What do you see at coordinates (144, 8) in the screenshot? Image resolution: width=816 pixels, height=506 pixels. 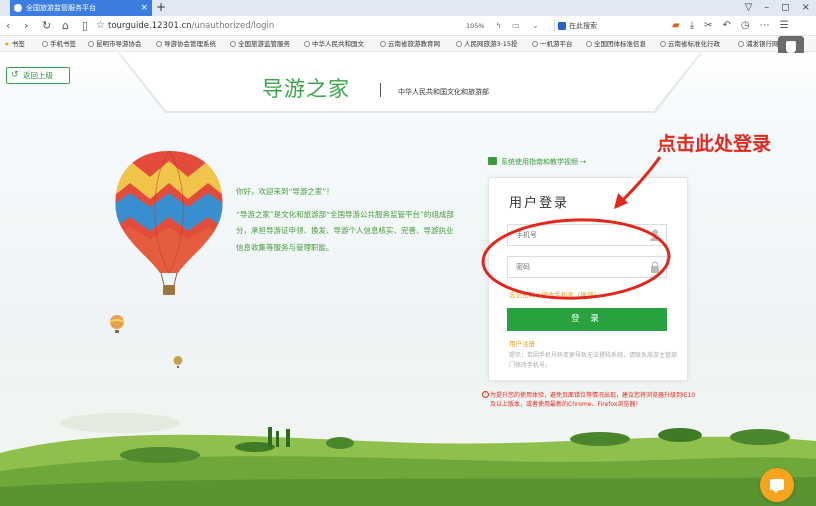 I see `tab-close-icon: ×` at bounding box center [144, 8].